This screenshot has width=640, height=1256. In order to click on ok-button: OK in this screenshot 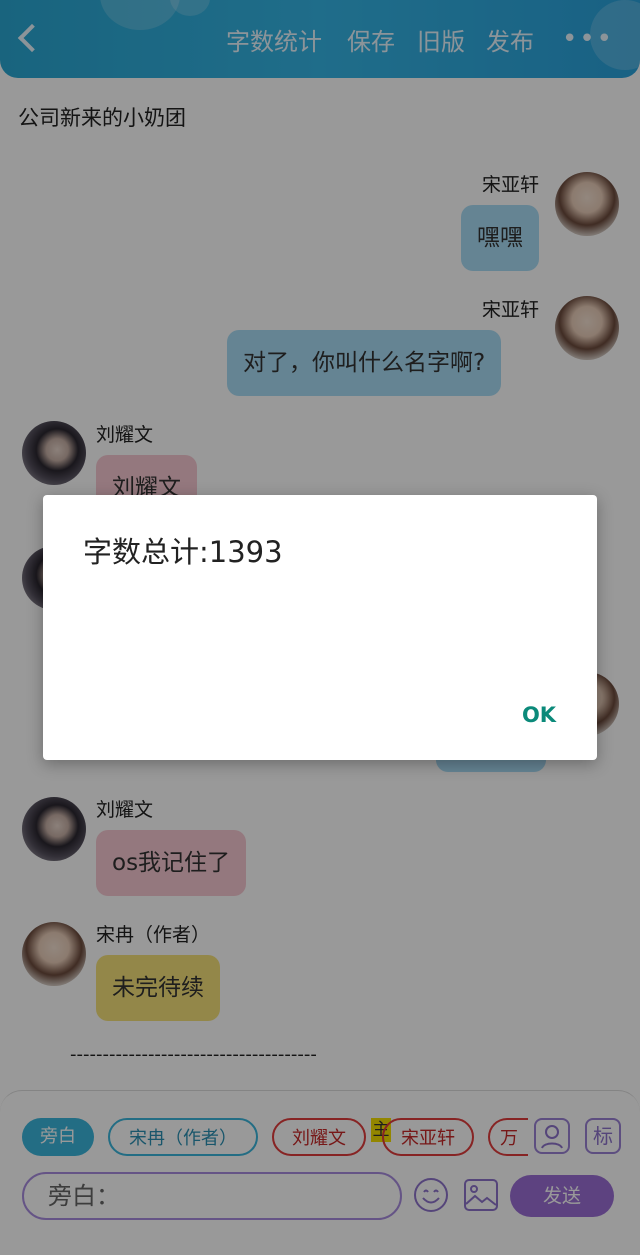, I will do `click(539, 715)`.